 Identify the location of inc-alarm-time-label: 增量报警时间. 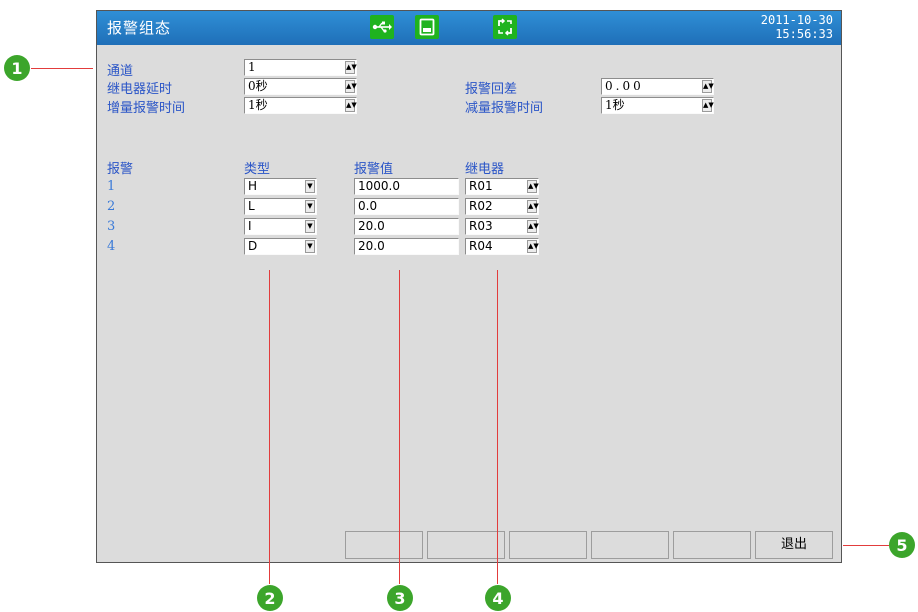
(146, 108).